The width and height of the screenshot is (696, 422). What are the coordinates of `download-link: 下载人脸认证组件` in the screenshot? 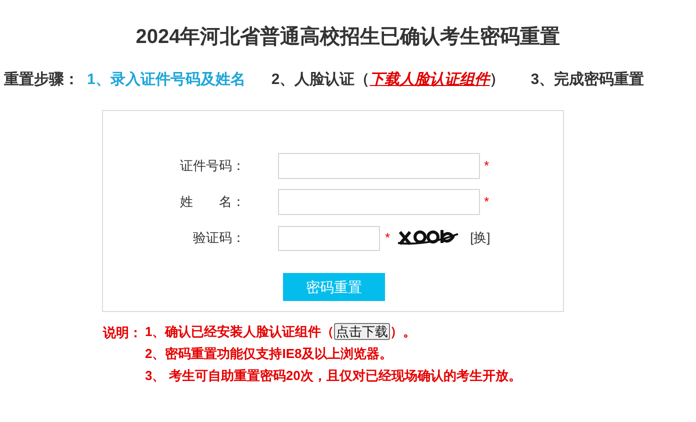 It's located at (430, 79).